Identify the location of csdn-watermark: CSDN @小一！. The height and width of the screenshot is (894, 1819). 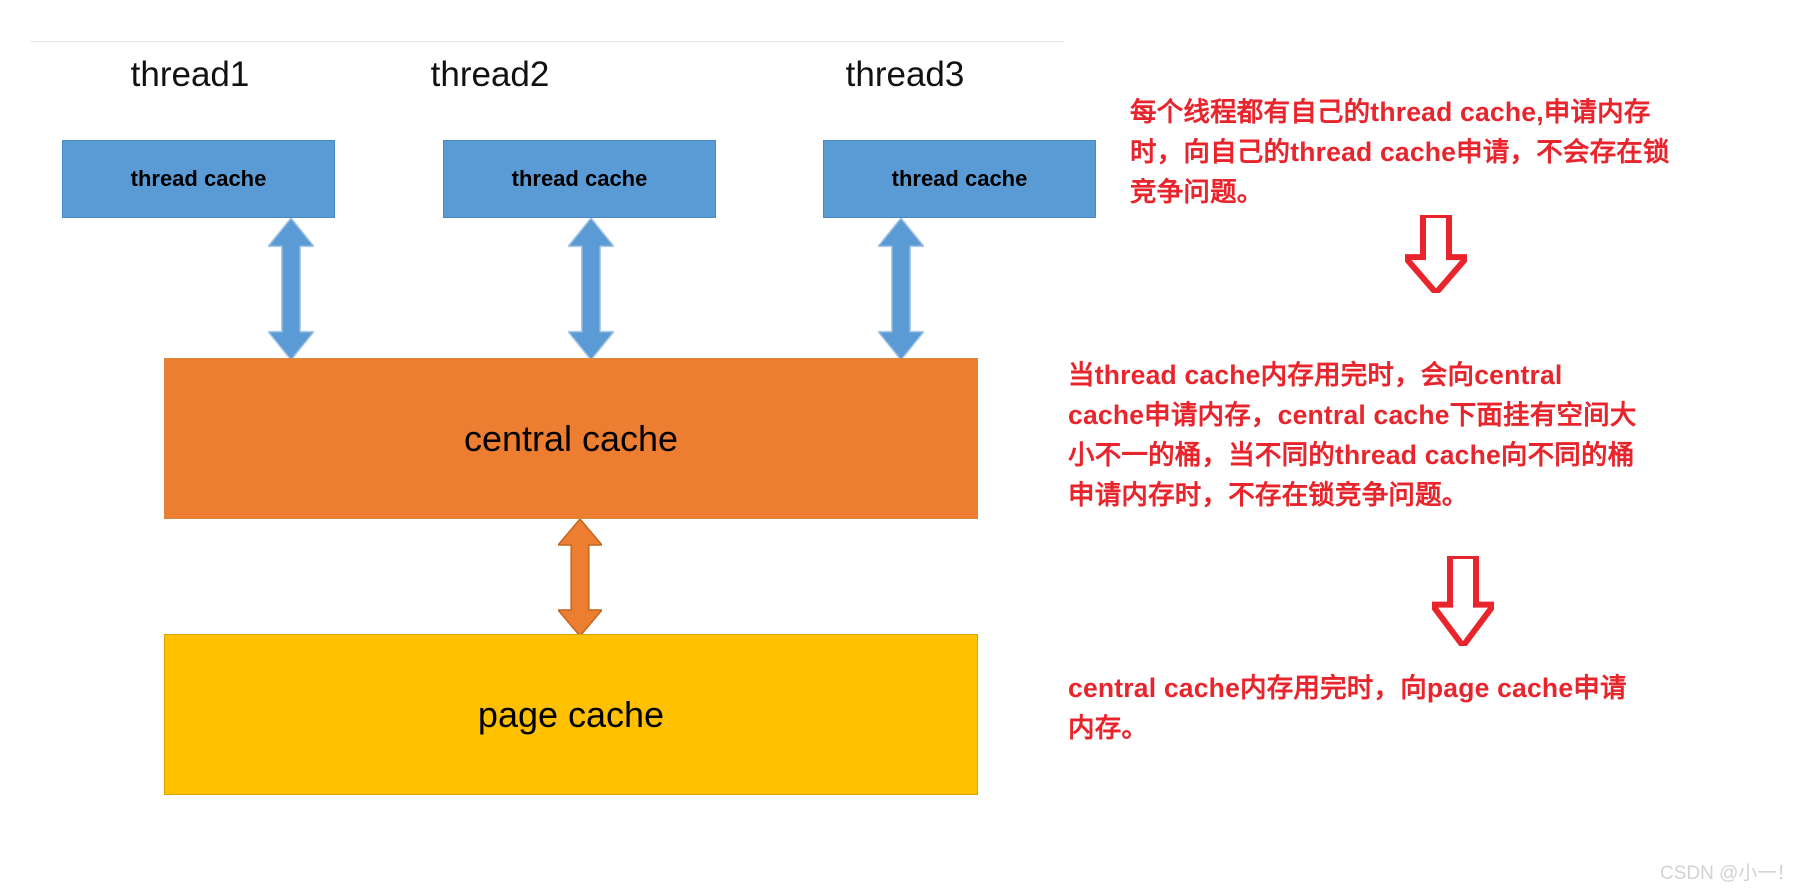
(1728, 873).